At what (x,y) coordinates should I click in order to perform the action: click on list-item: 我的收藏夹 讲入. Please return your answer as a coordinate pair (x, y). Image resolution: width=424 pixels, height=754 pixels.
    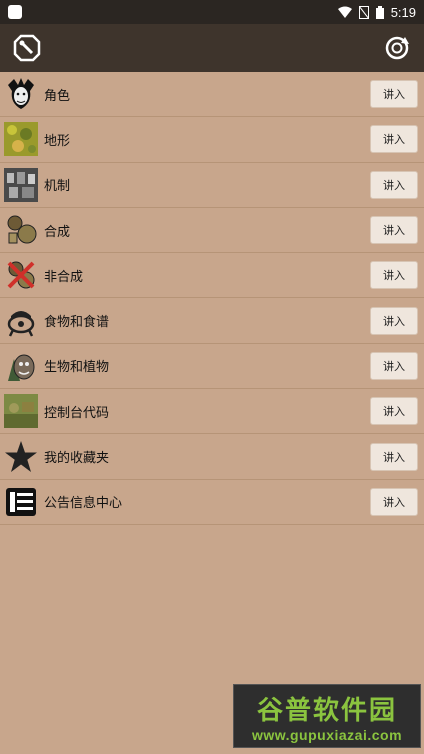
    Looking at the image, I should click on (212, 457).